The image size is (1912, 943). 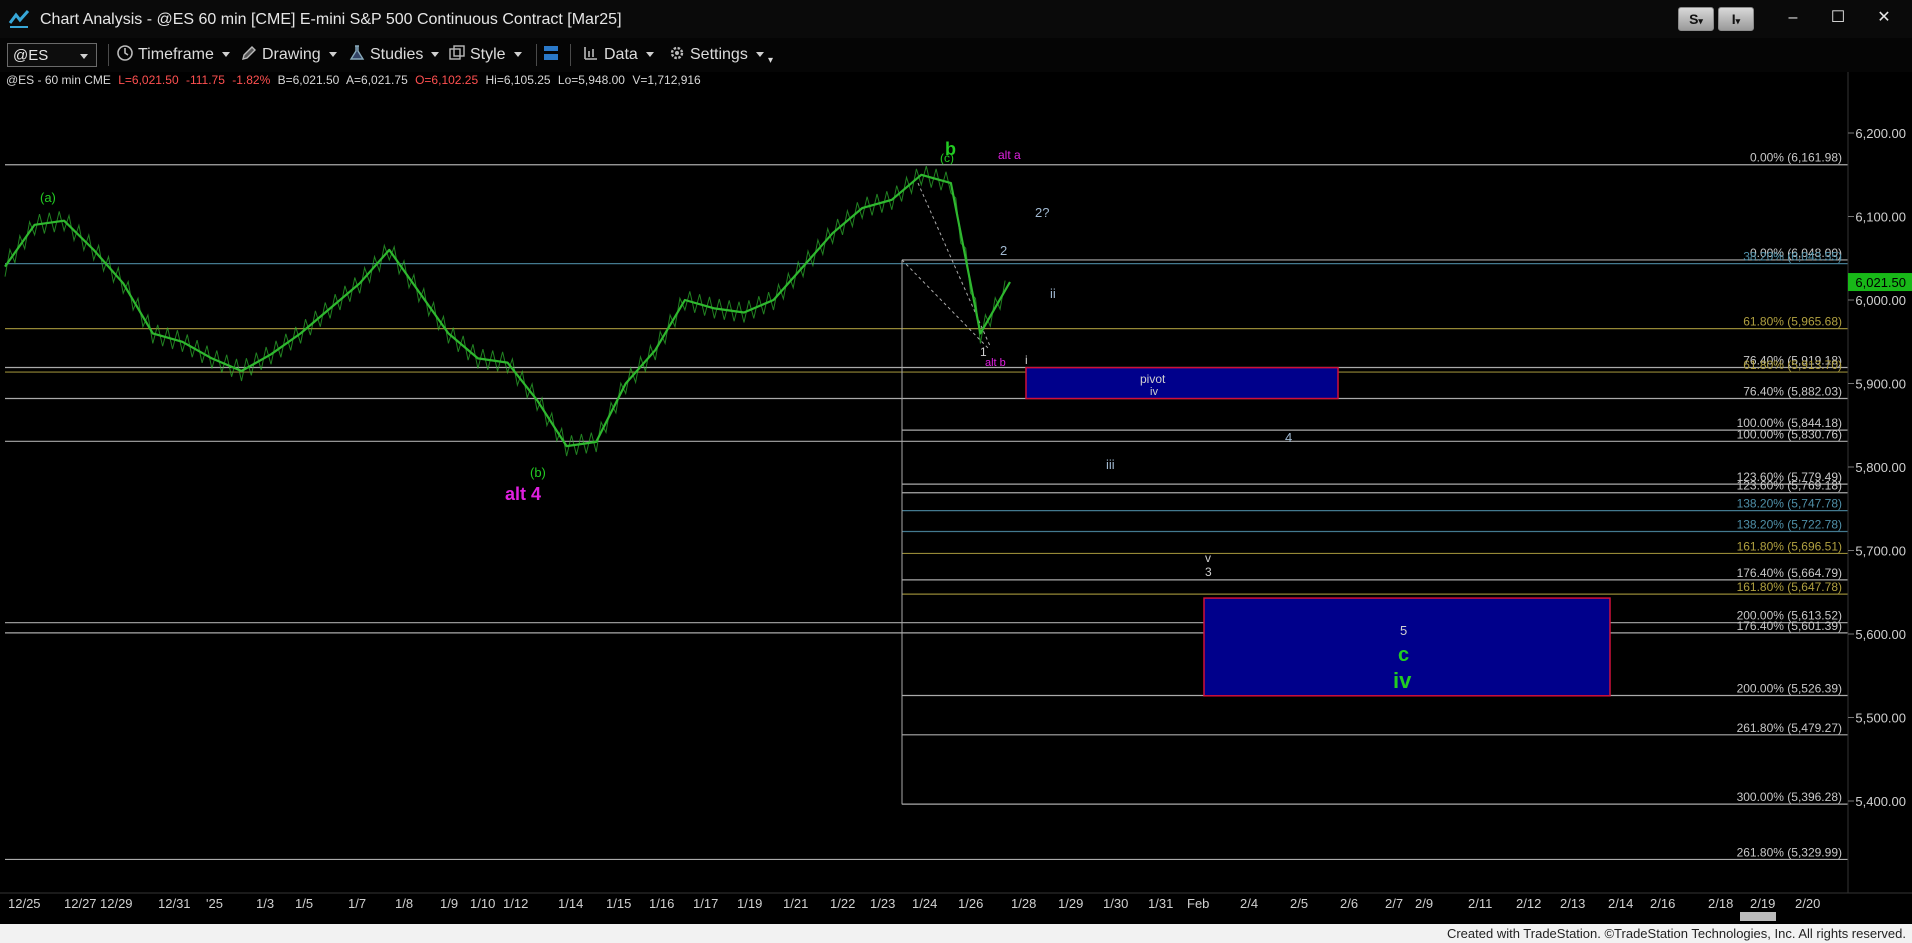 What do you see at coordinates (80, 903) in the screenshot?
I see `time-tick-label: 12/27` at bounding box center [80, 903].